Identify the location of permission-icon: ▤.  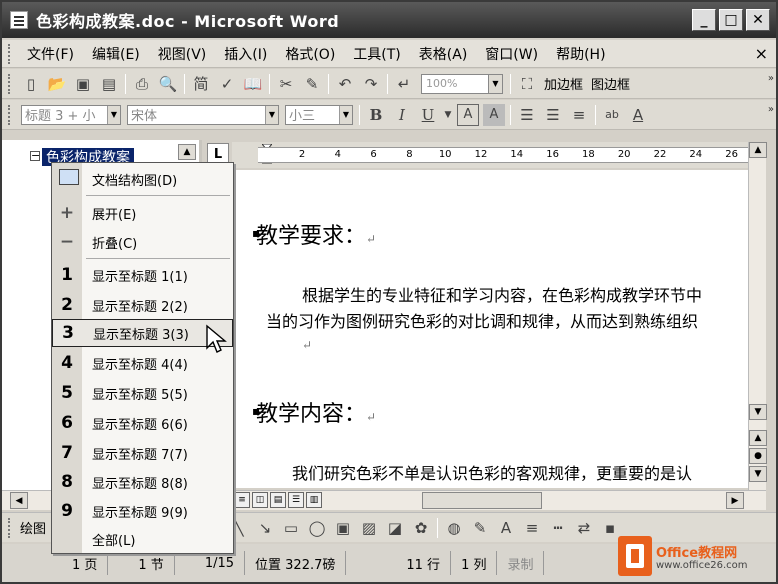
(109, 84).